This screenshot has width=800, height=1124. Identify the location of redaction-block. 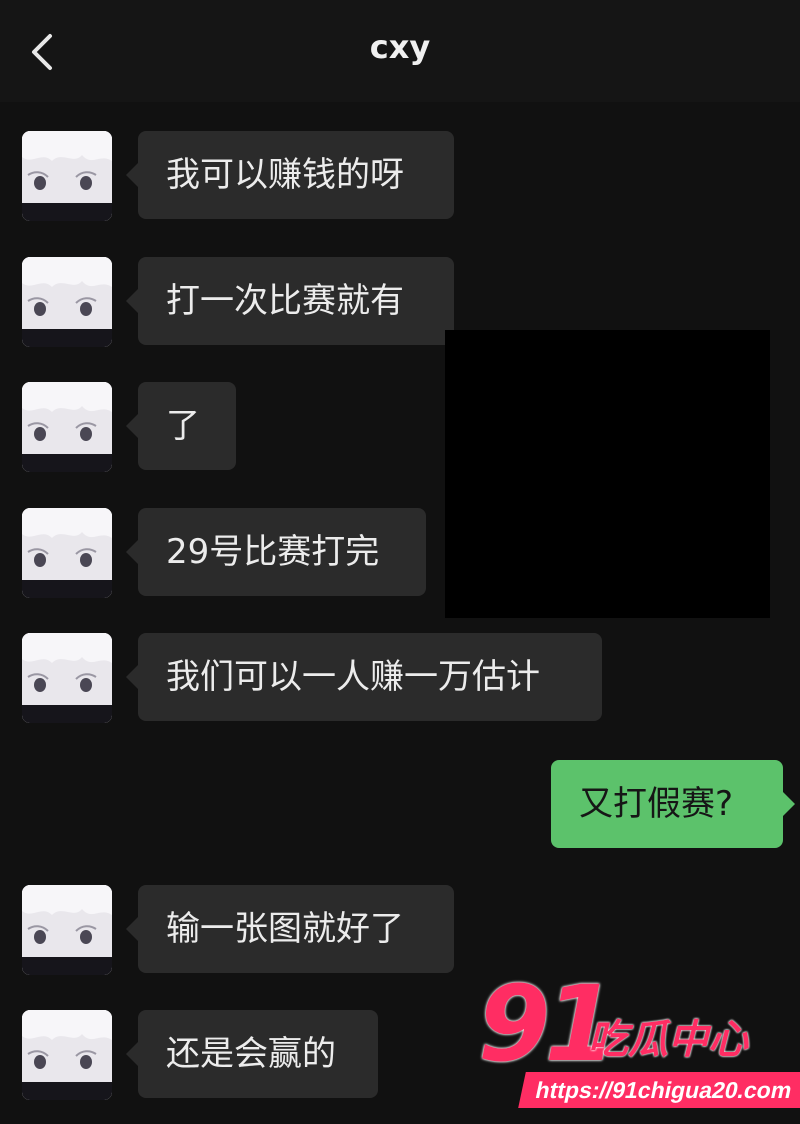
(607, 474).